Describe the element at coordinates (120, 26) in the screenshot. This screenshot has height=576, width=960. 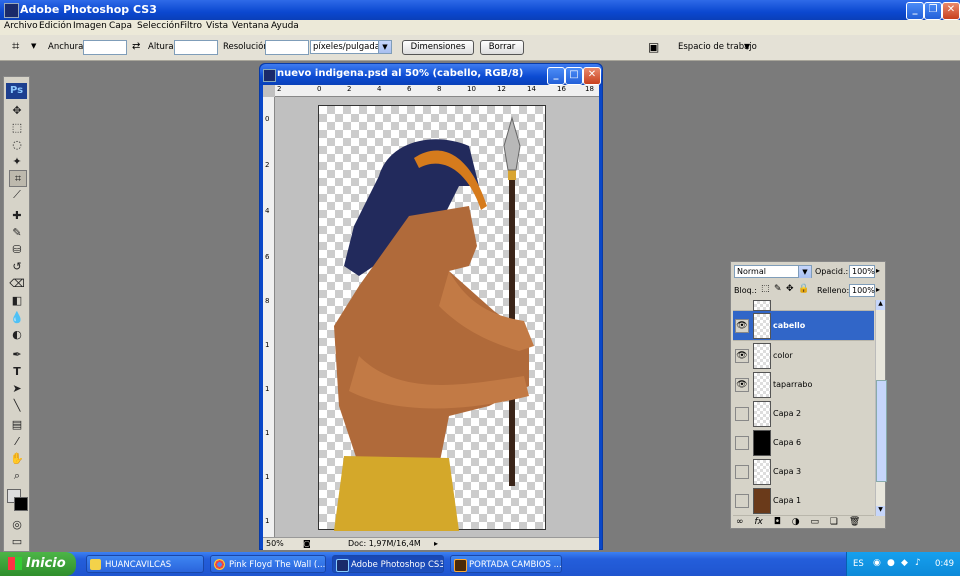
I see `menu-capa: Capa` at that location.